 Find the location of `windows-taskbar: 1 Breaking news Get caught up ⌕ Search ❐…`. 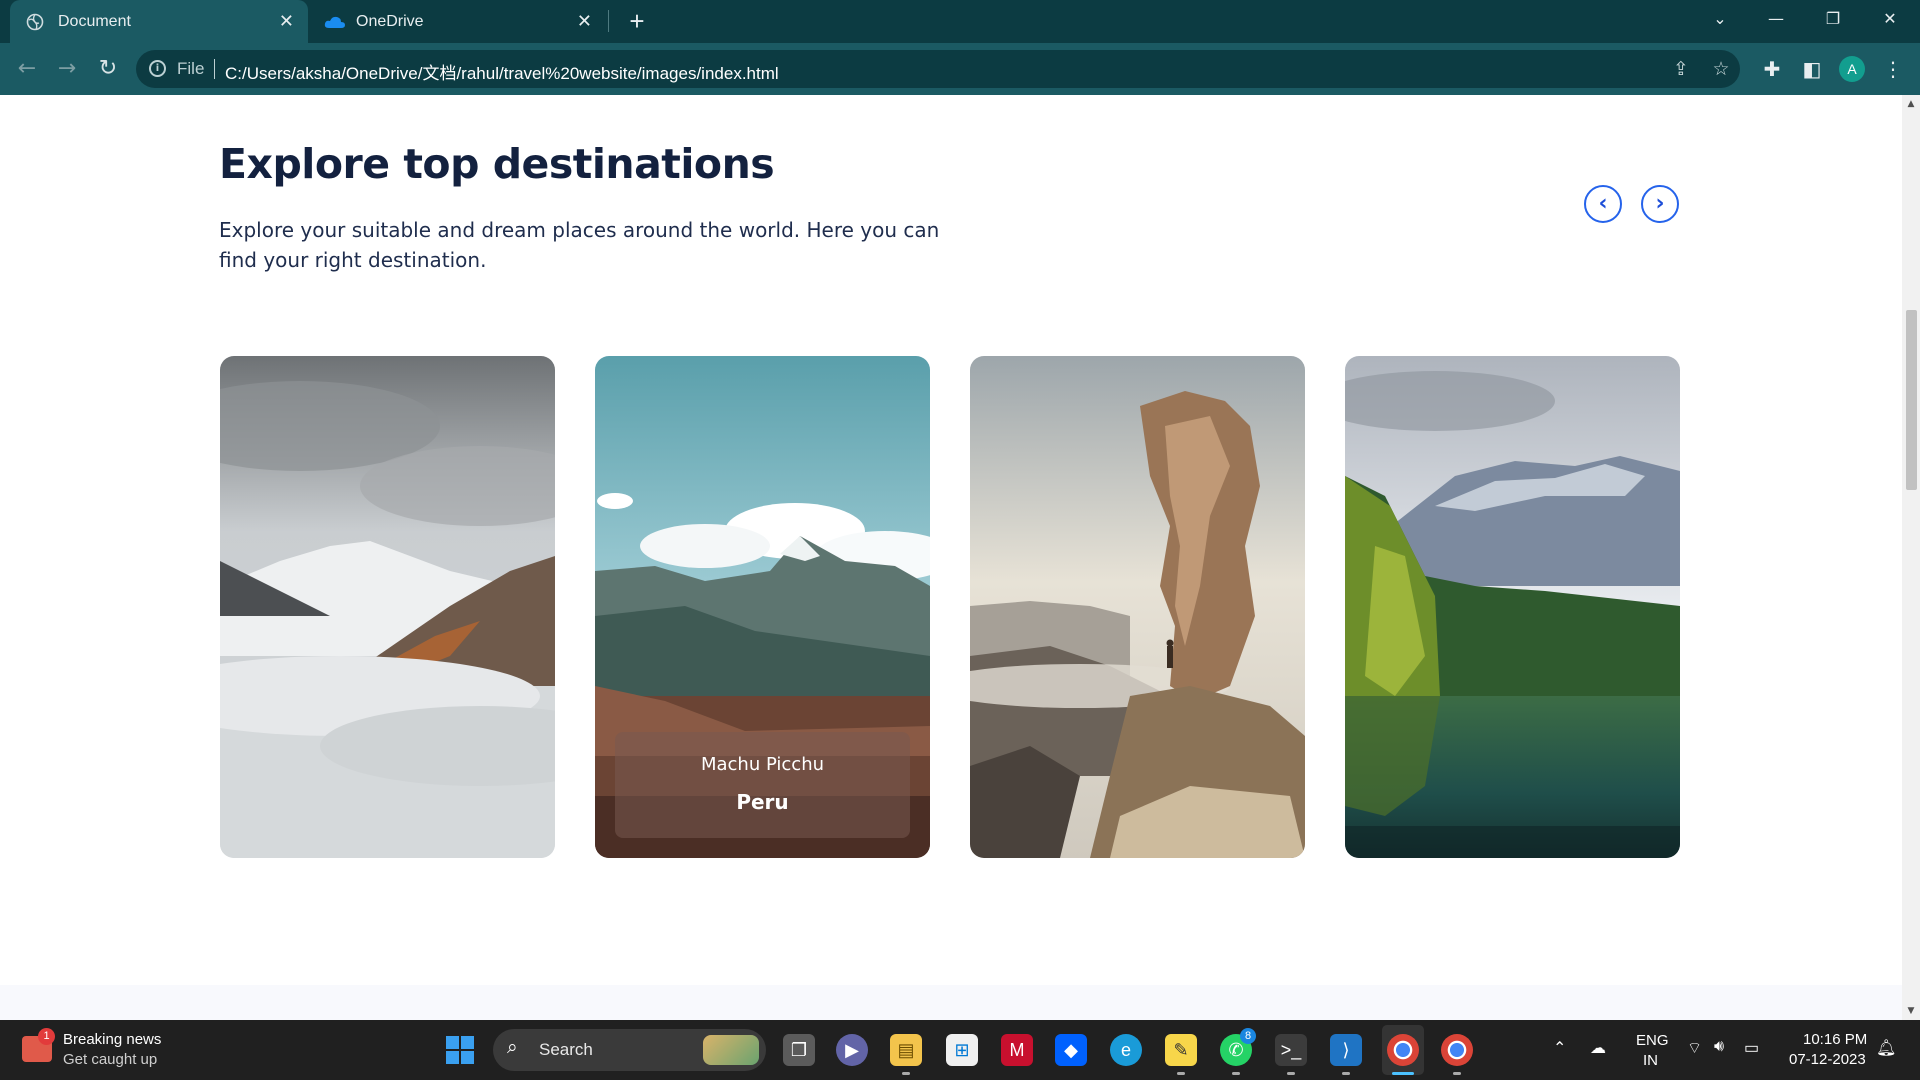

windows-taskbar: 1 Breaking news Get caught up ⌕ Search ❐… is located at coordinates (960, 1050).